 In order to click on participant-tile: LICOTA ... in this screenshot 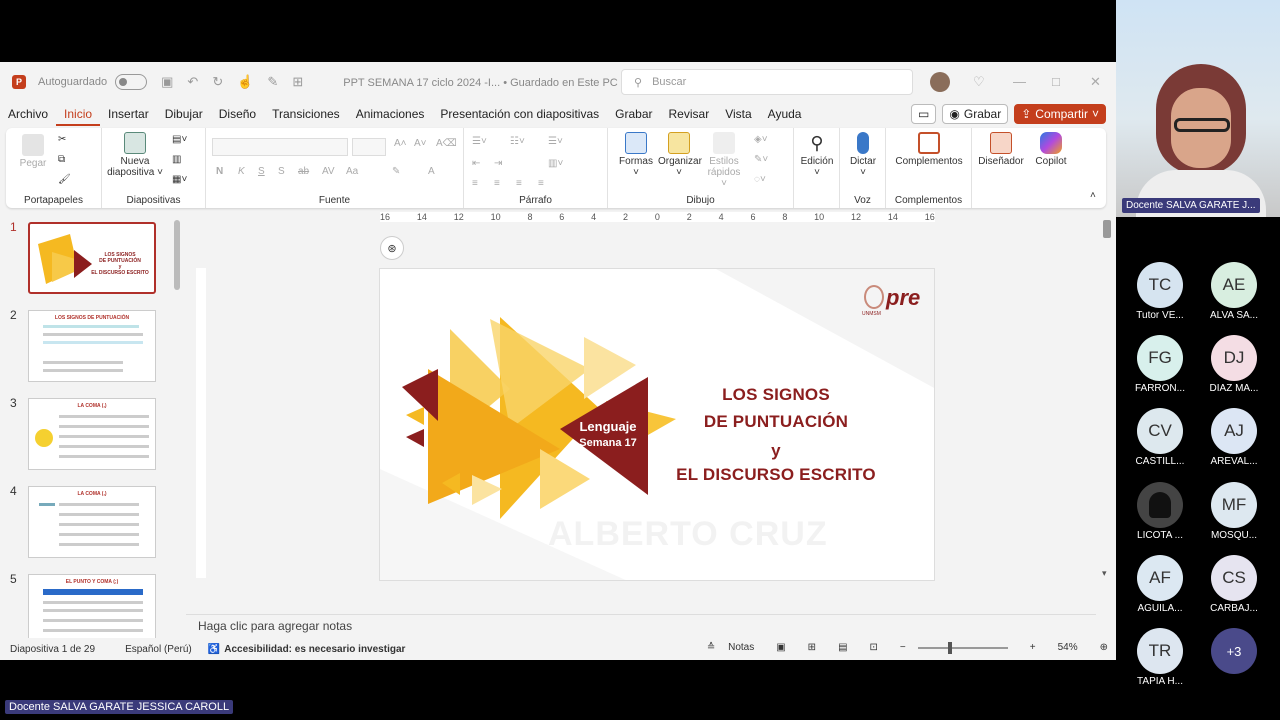, I will do `click(1160, 511)`.